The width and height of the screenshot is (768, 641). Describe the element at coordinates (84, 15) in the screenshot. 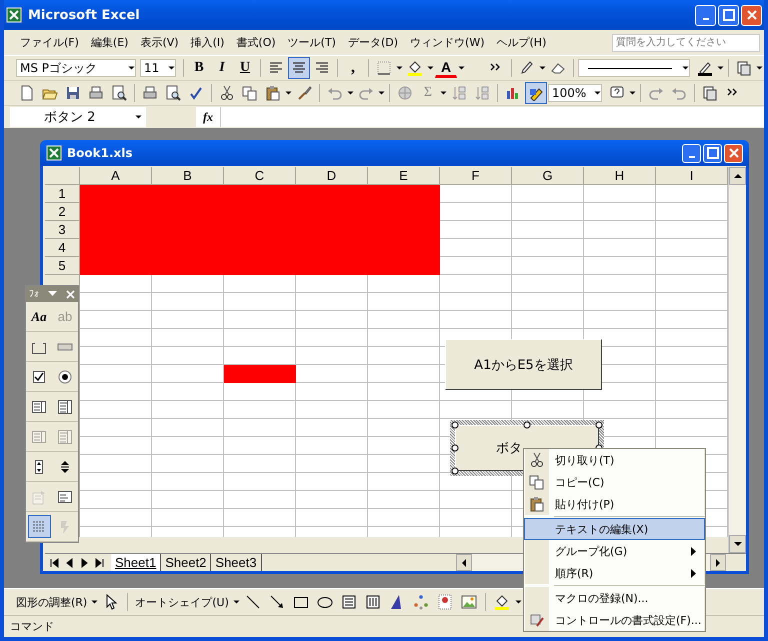

I see `window-title: Microsoft Excel` at that location.